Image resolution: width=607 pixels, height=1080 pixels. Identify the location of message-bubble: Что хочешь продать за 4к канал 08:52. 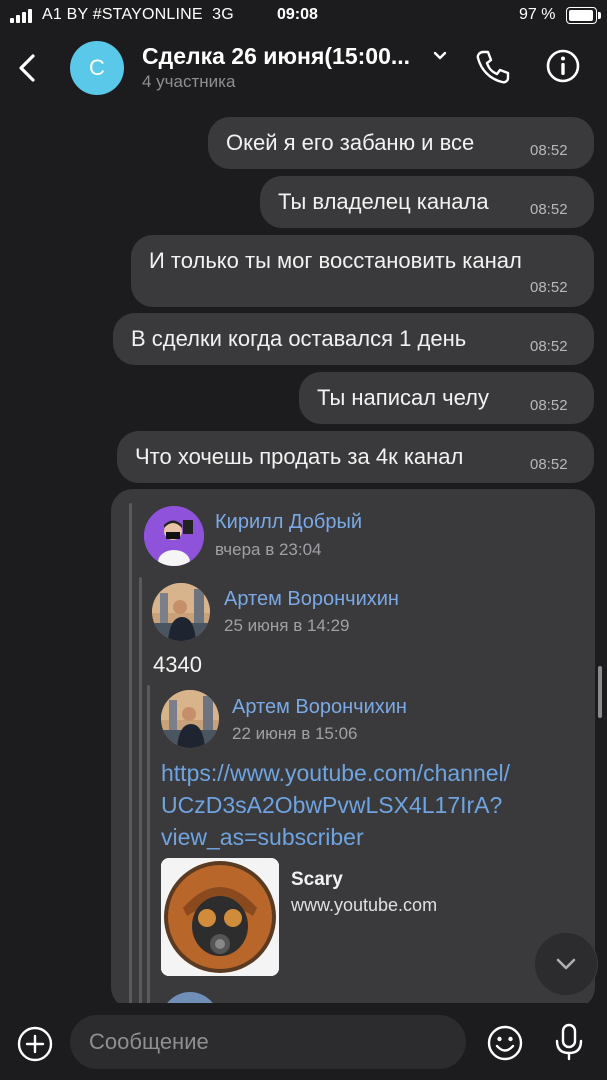
(355, 457).